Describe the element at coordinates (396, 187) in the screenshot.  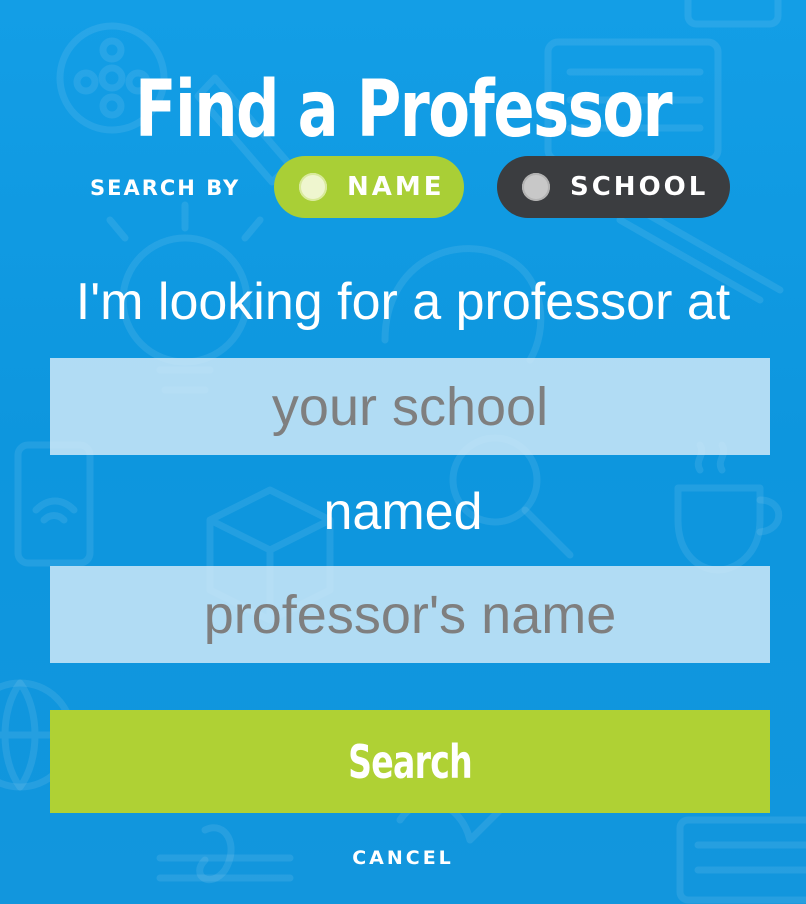
I see `search-by-name-label: NAME` at that location.